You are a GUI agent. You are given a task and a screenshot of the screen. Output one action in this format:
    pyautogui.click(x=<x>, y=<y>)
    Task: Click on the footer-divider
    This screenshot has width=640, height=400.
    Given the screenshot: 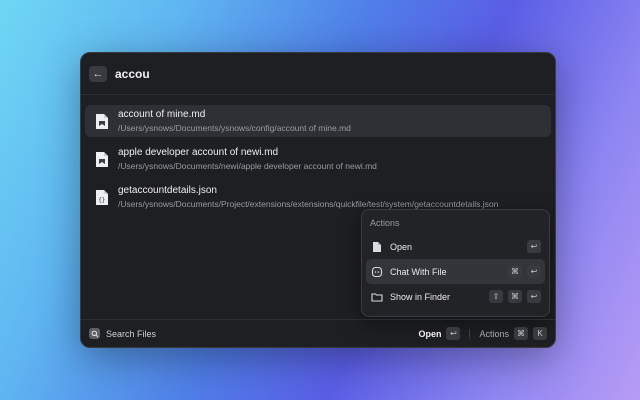 What is the action you would take?
    pyautogui.click(x=470, y=333)
    